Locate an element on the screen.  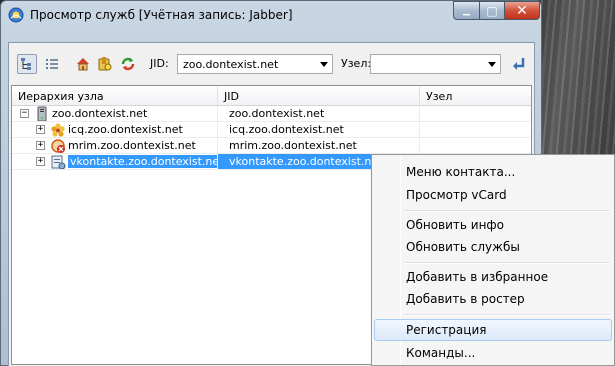
menu-item-add-to-favorites: Добавить в избранное is located at coordinates (493, 277).